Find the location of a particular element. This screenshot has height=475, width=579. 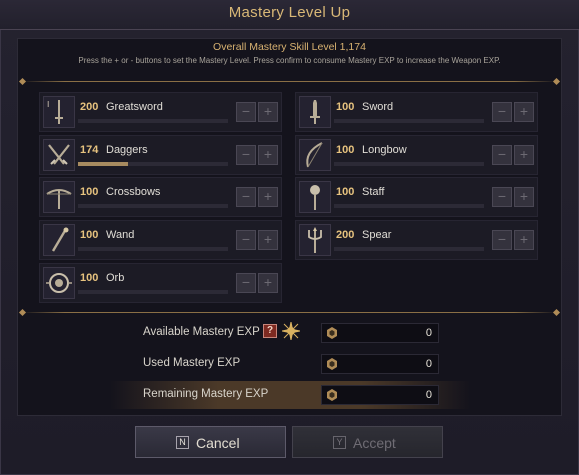

skill-row-crossbows: 100 Crossbows − + is located at coordinates (160, 197).